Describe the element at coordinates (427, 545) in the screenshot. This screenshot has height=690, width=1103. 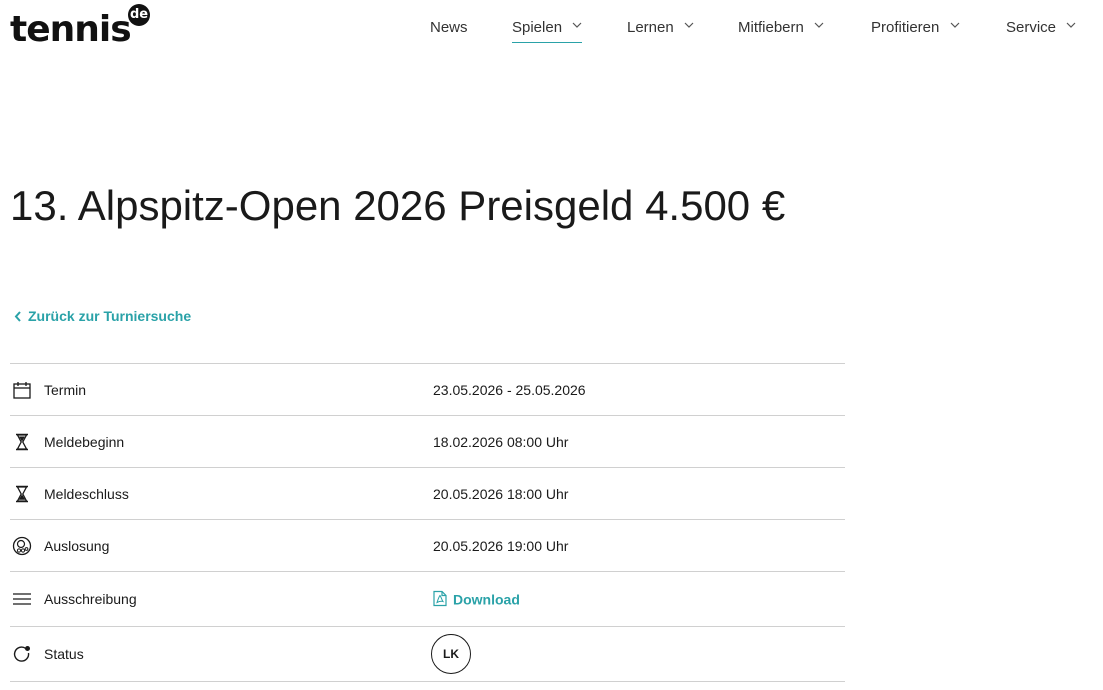
I see `detail-row-auslosung: Auslosung 20.05.2026 19:00 Uhr` at that location.